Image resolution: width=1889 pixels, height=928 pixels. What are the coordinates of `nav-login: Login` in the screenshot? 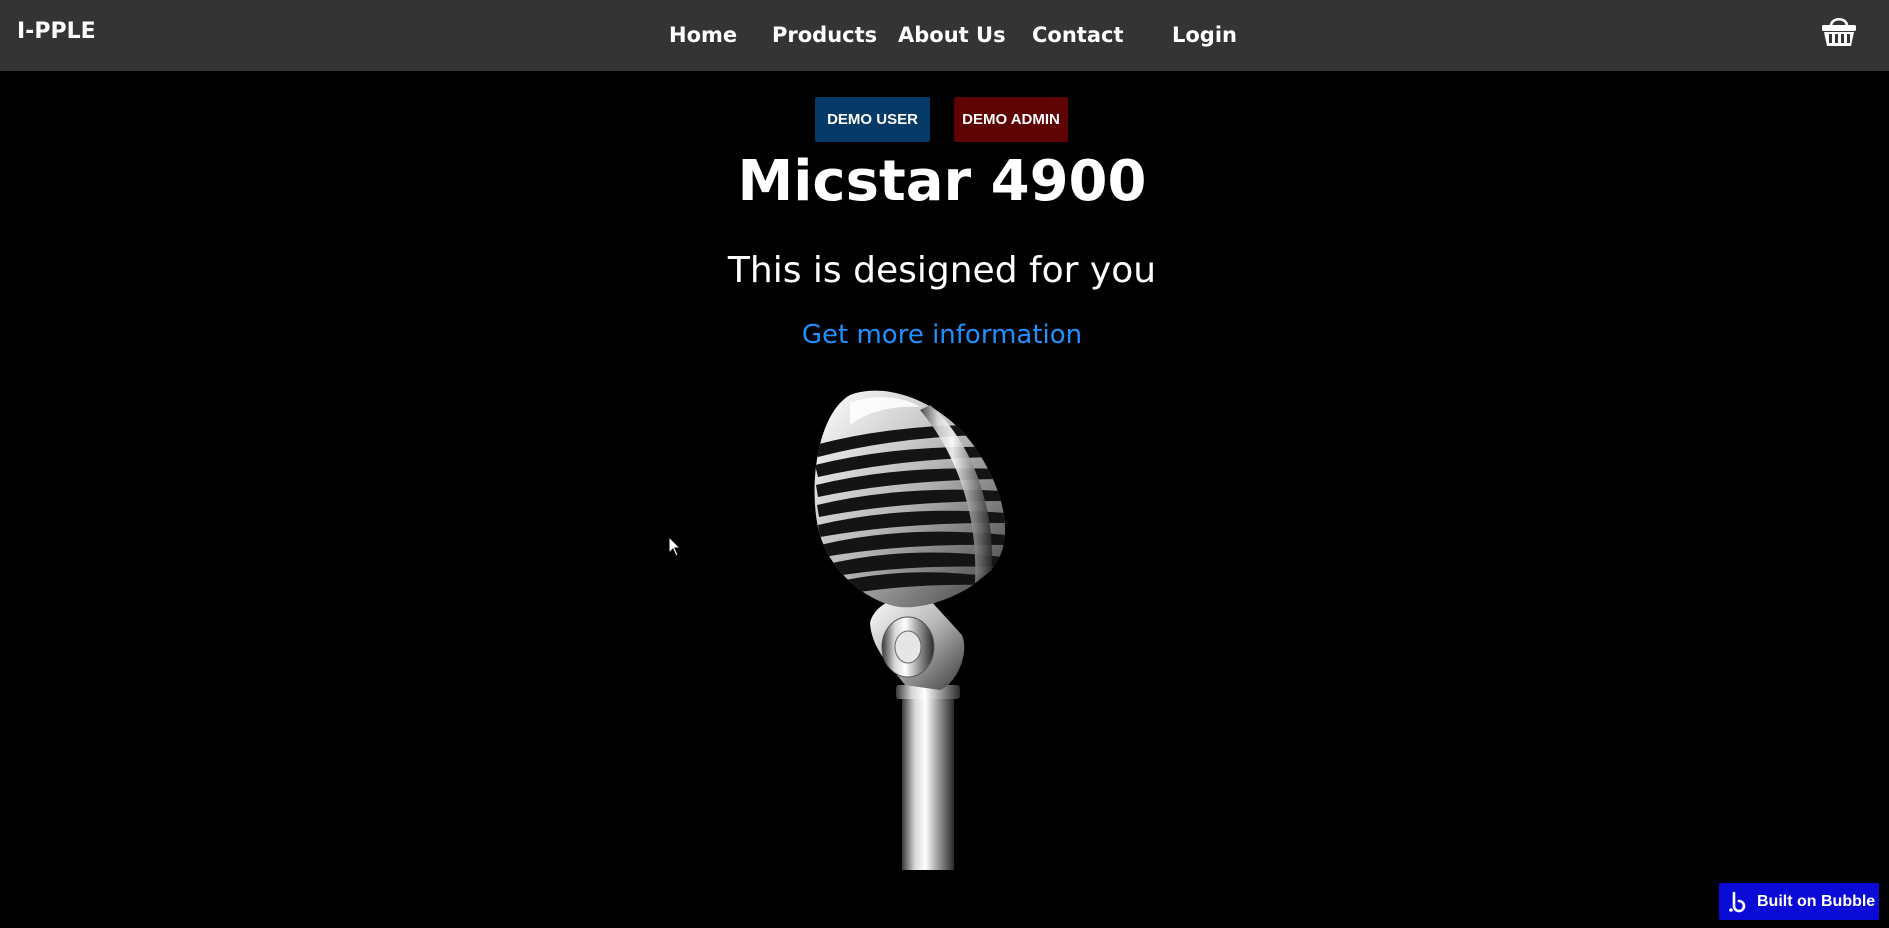 It's located at (1204, 35).